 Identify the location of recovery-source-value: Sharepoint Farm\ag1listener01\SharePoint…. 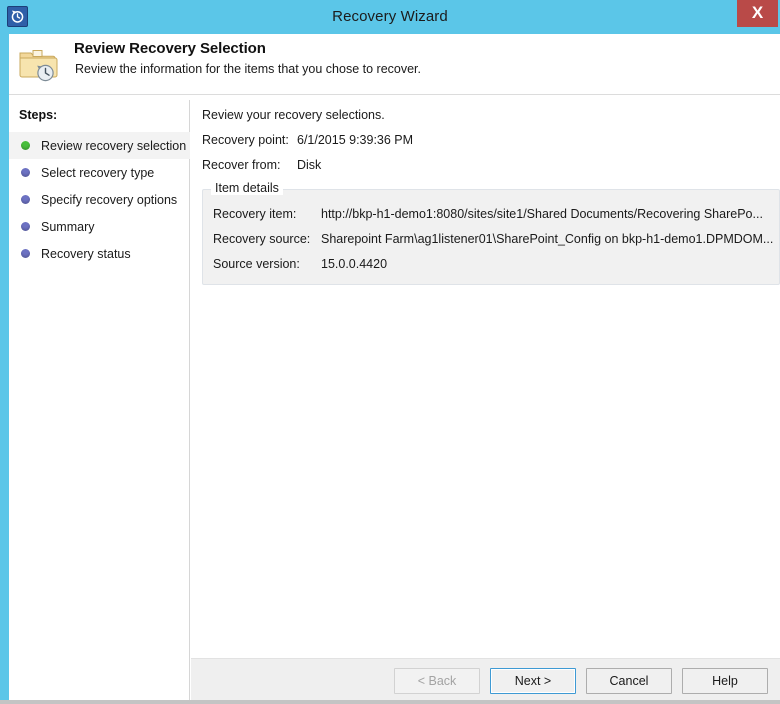
(547, 239).